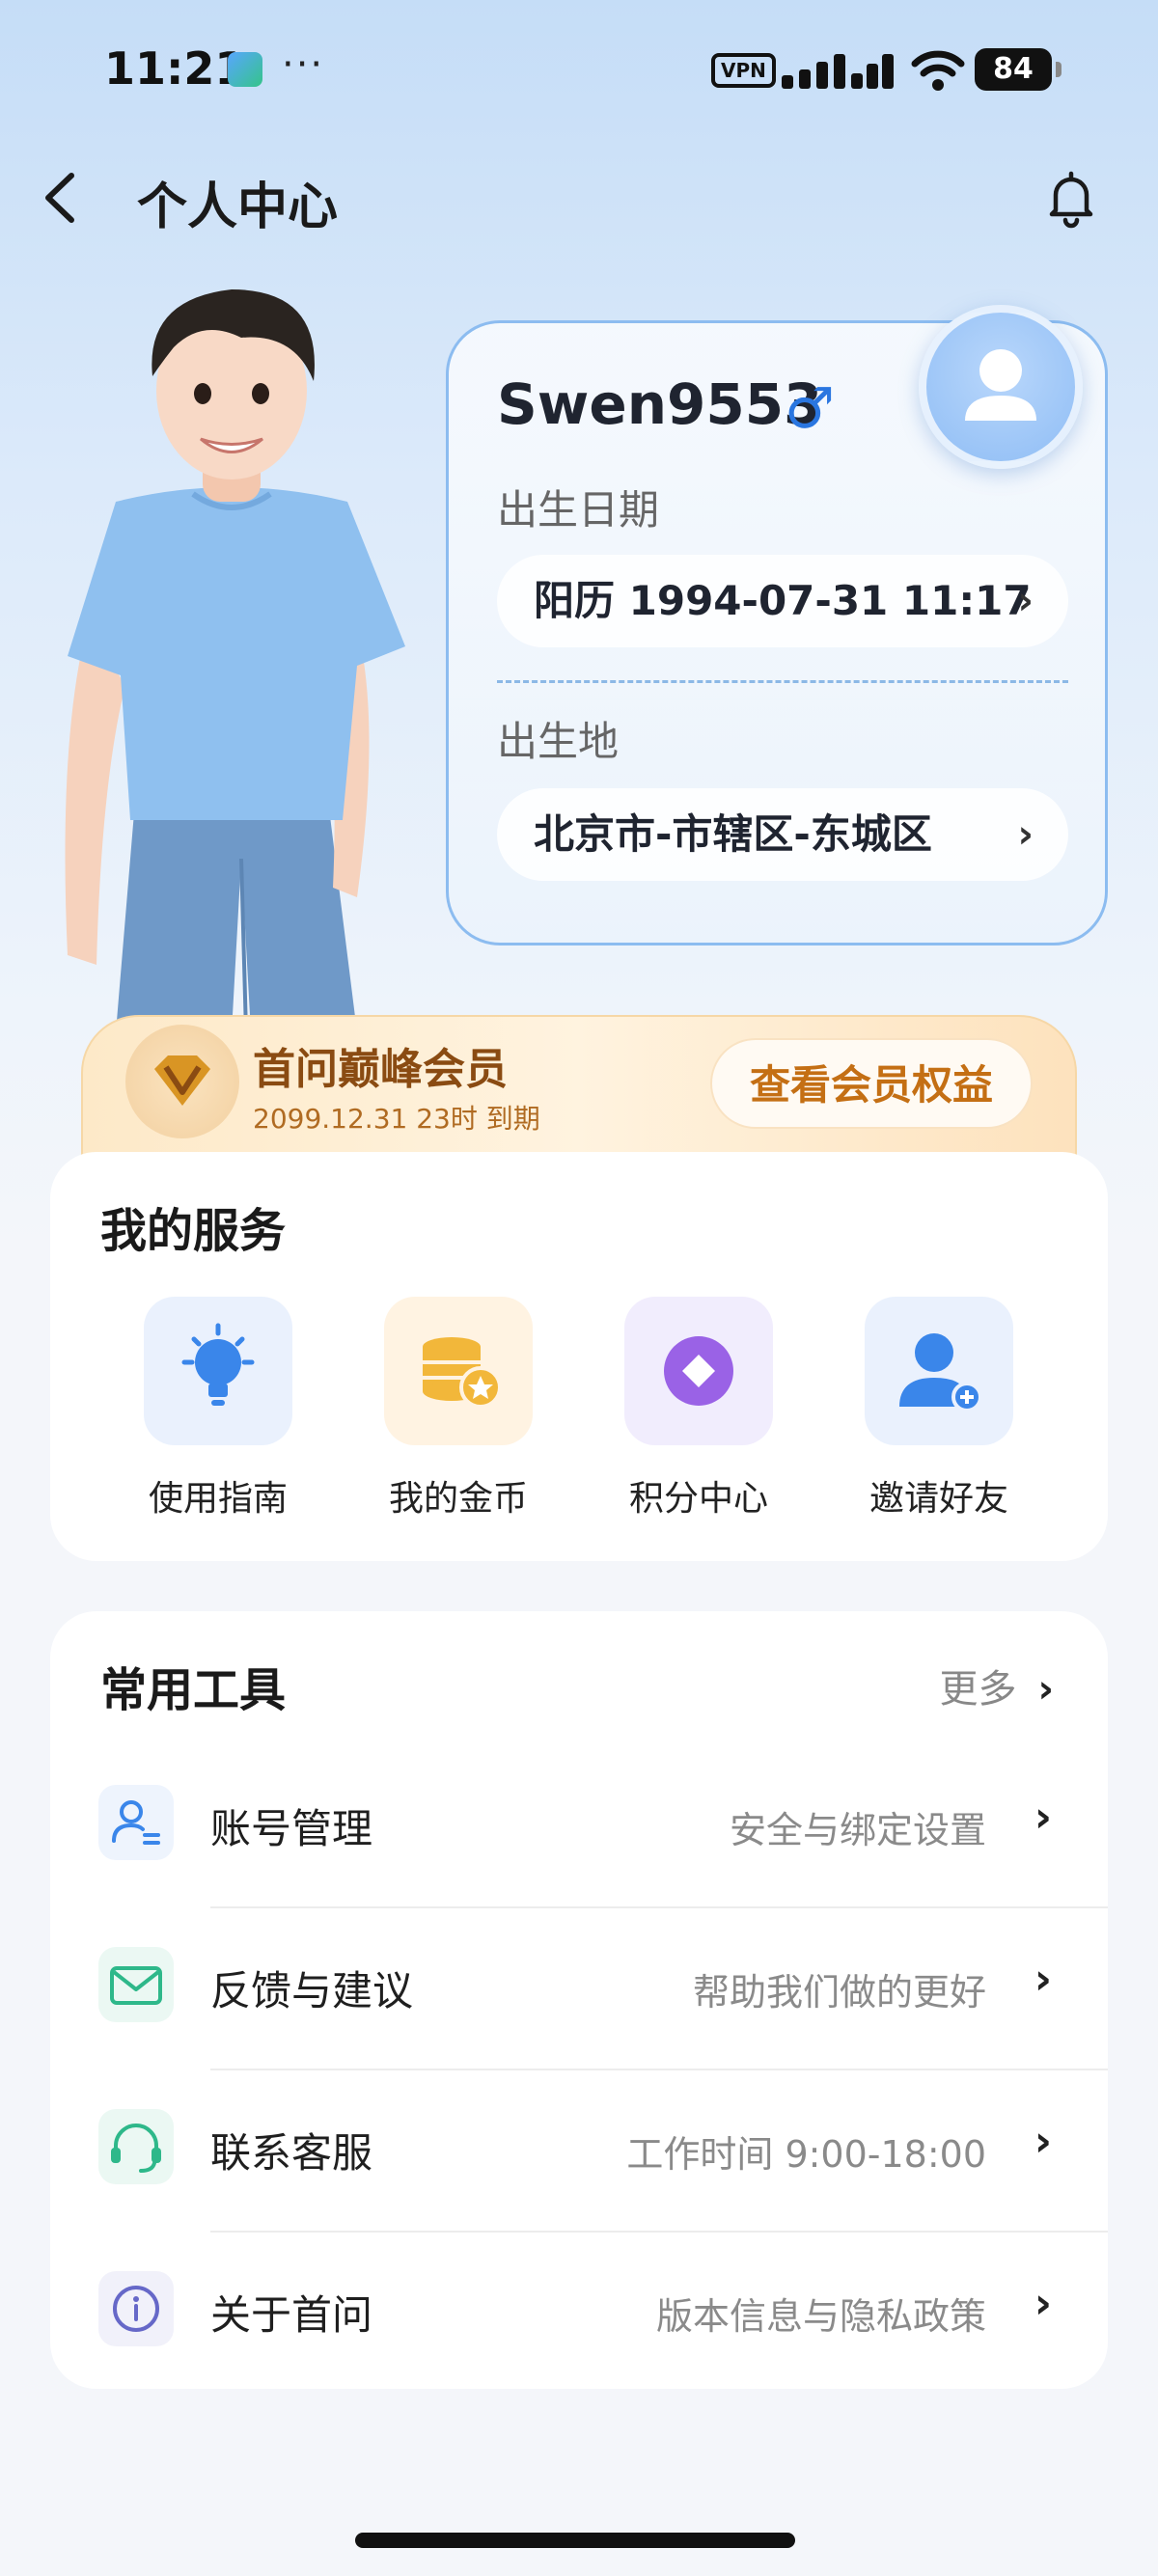 The width and height of the screenshot is (1158, 2576). I want to click on status-time: 11:21, so click(175, 68).